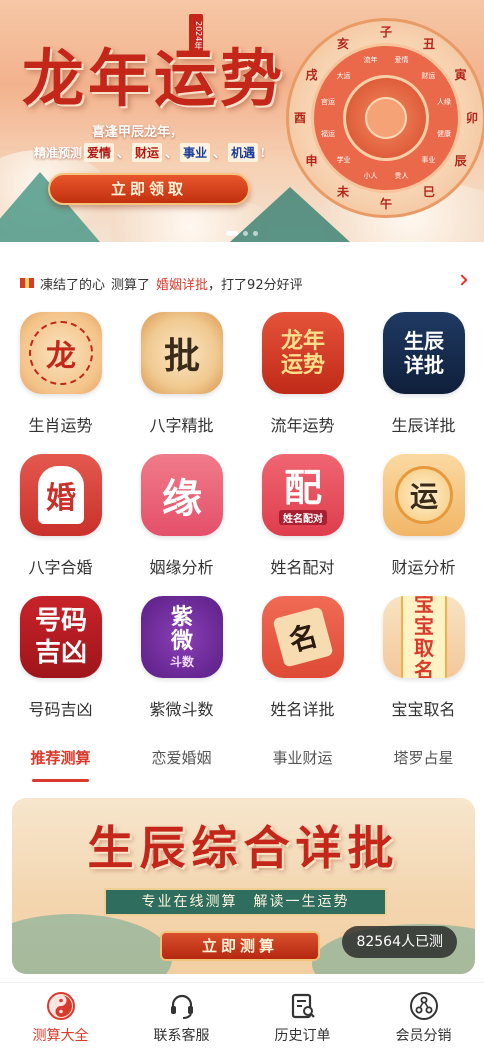 The height and width of the screenshot is (1050, 484). I want to click on icon-subtext: 姓名配对, so click(303, 517).